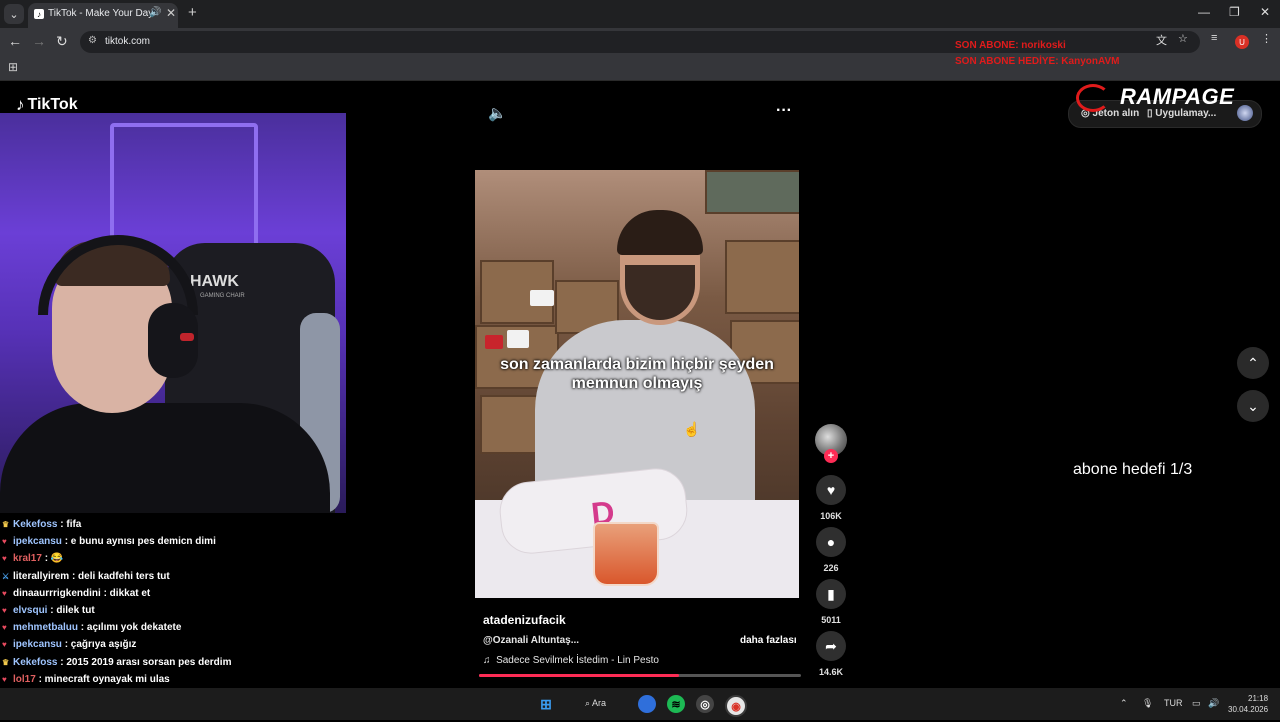  Describe the element at coordinates (1147, 703) in the screenshot. I see `microphone-icon: 🎙` at that location.